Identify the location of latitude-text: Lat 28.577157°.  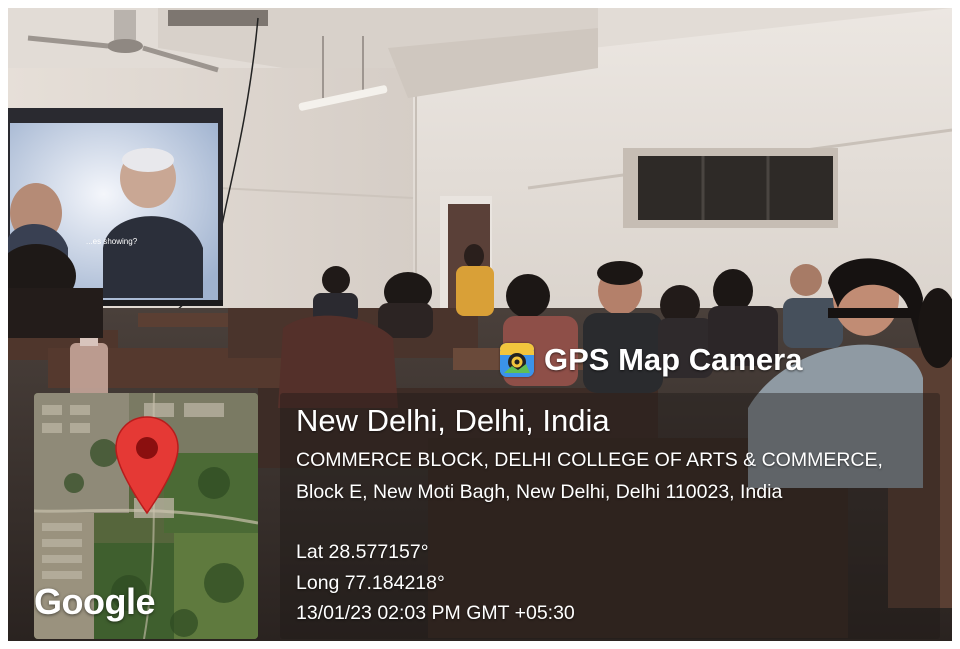
(362, 552).